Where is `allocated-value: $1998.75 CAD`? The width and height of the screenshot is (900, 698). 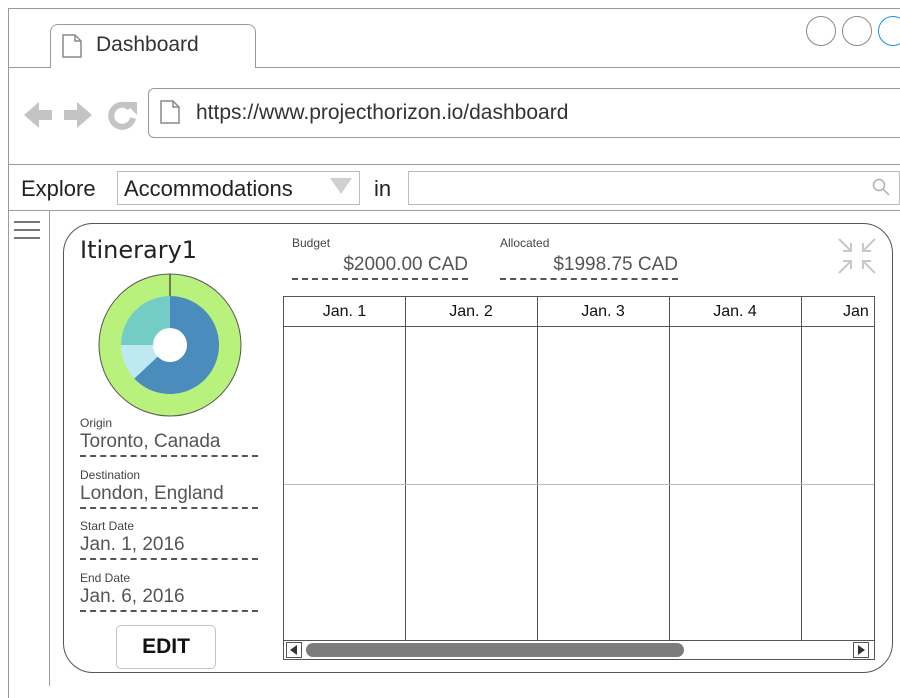 allocated-value: $1998.75 CAD is located at coordinates (589, 267).